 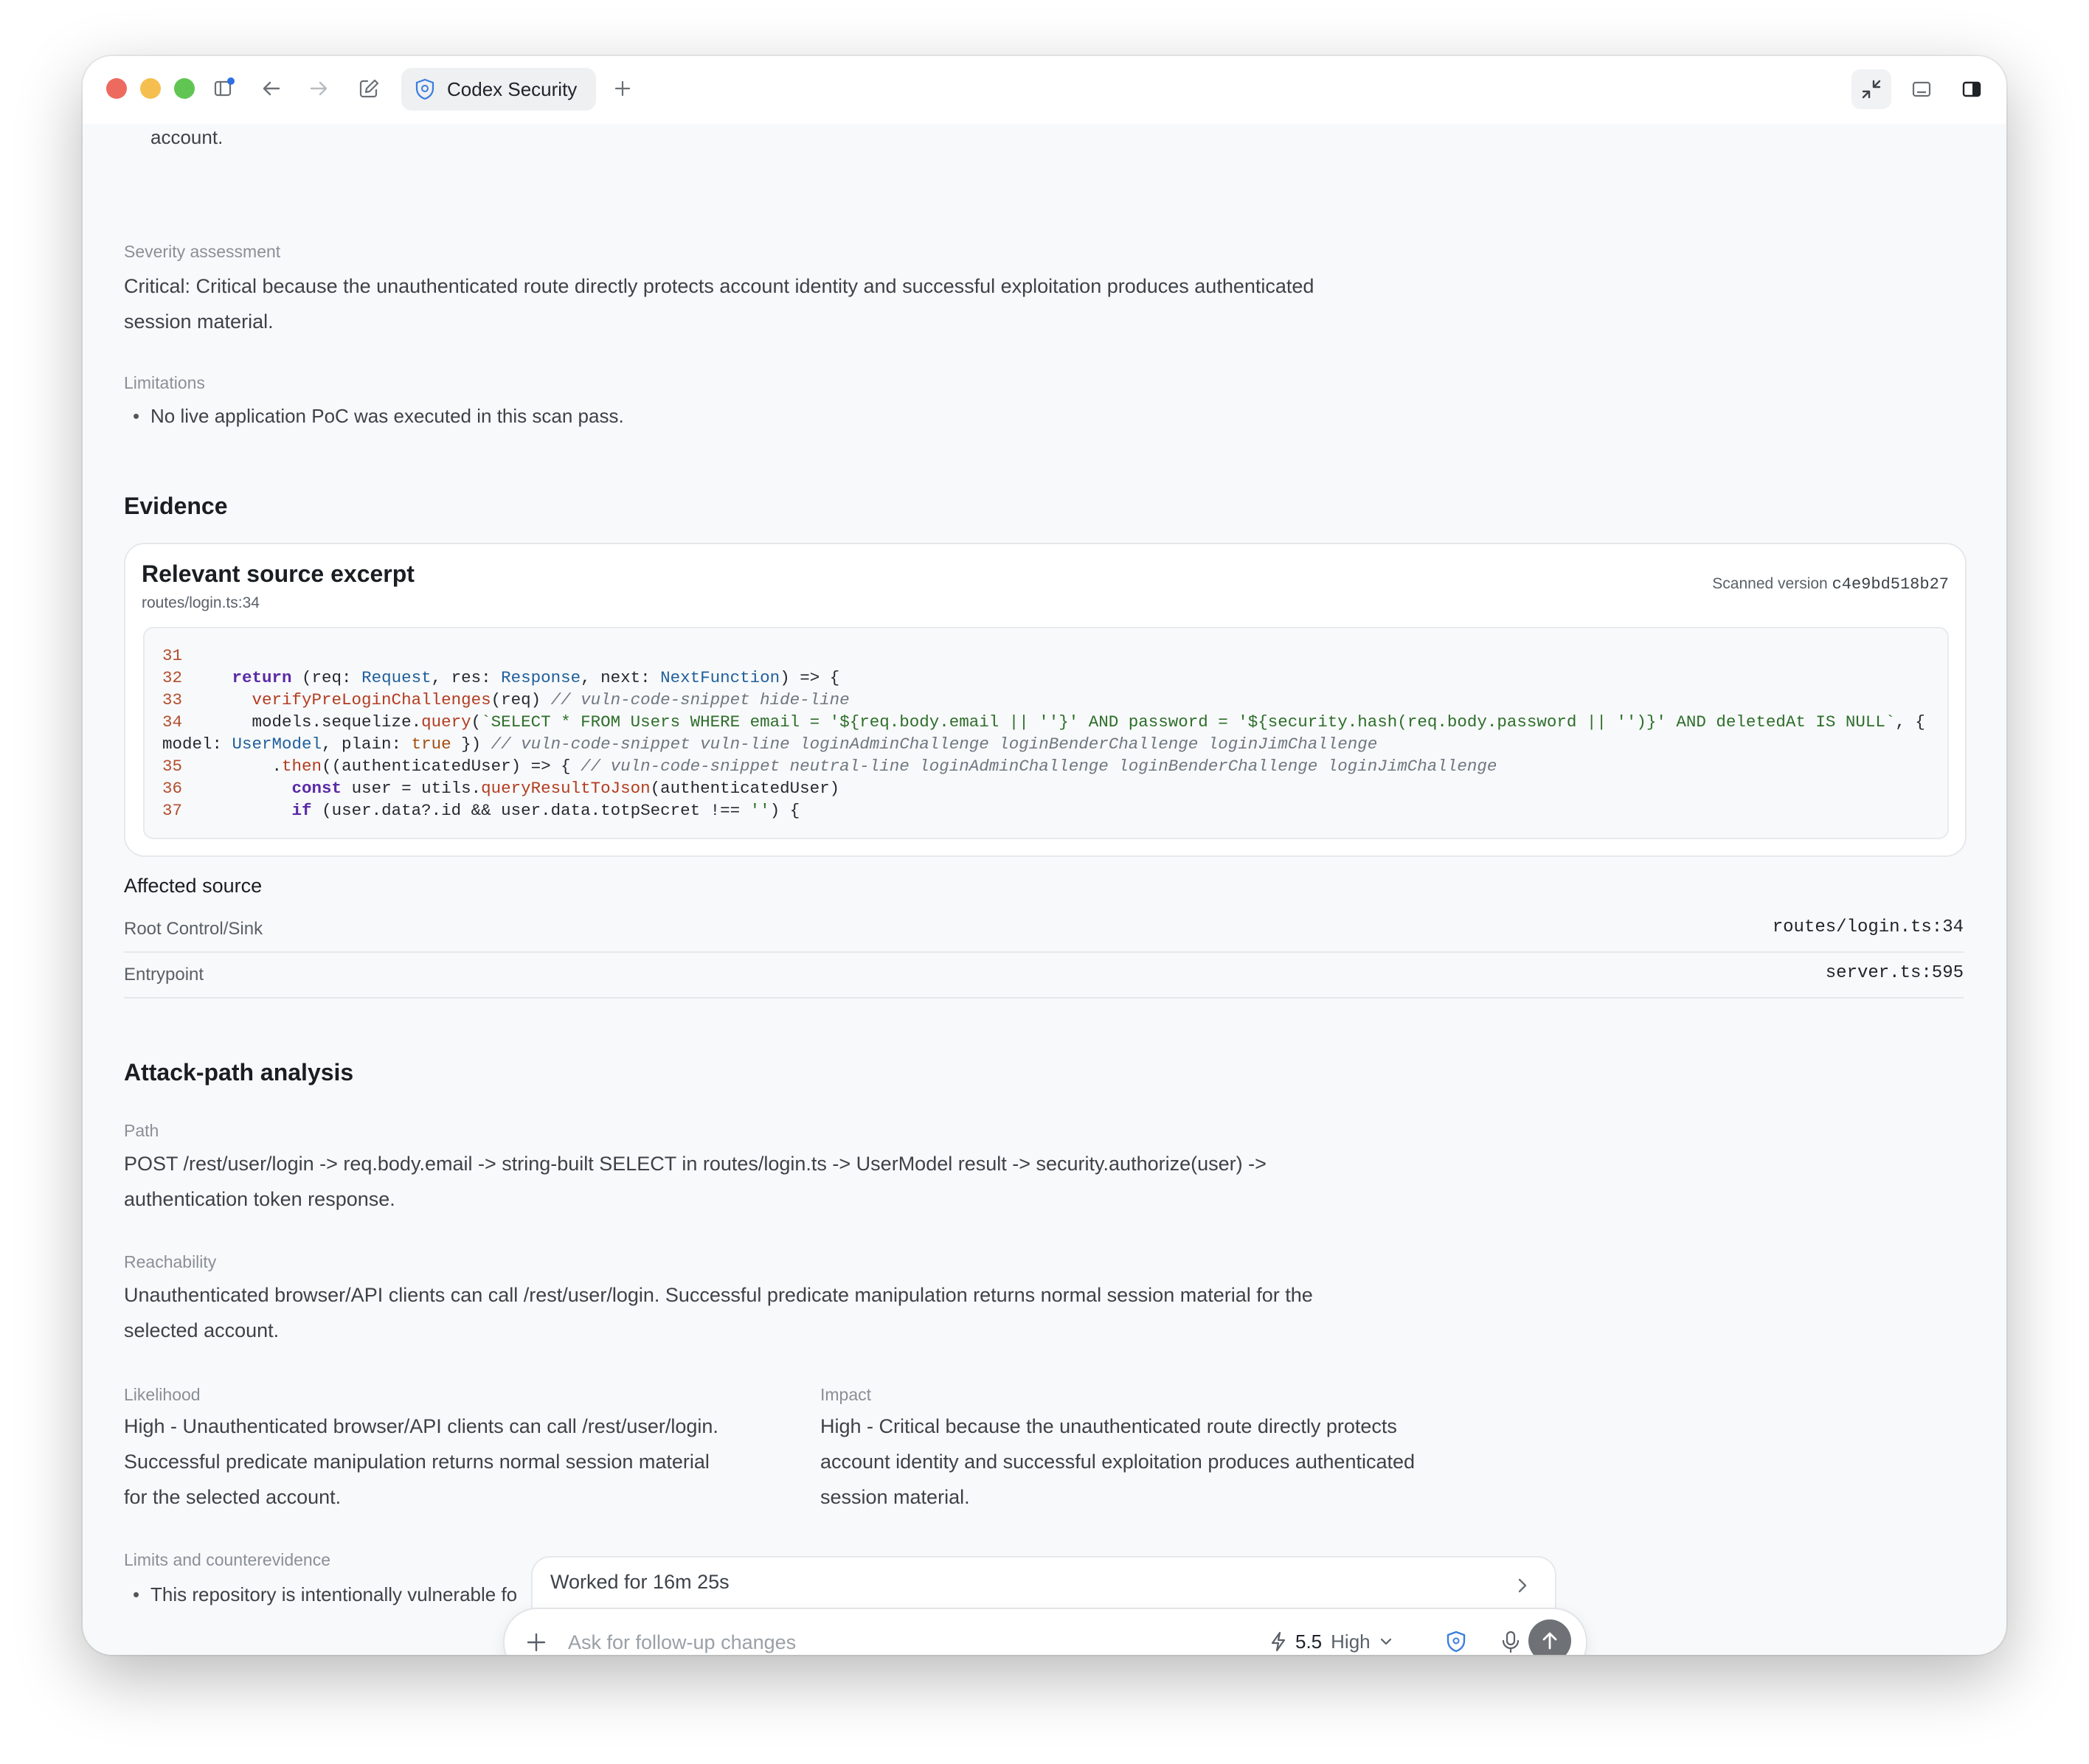 What do you see at coordinates (185, 88) in the screenshot?
I see `maximize-window-button` at bounding box center [185, 88].